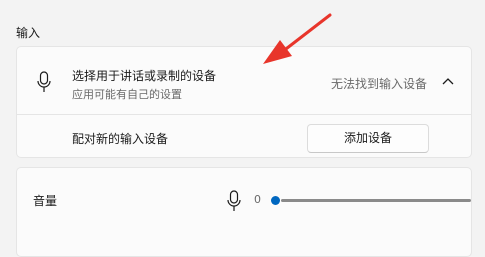  I want to click on volume-slider, so click(371, 201).